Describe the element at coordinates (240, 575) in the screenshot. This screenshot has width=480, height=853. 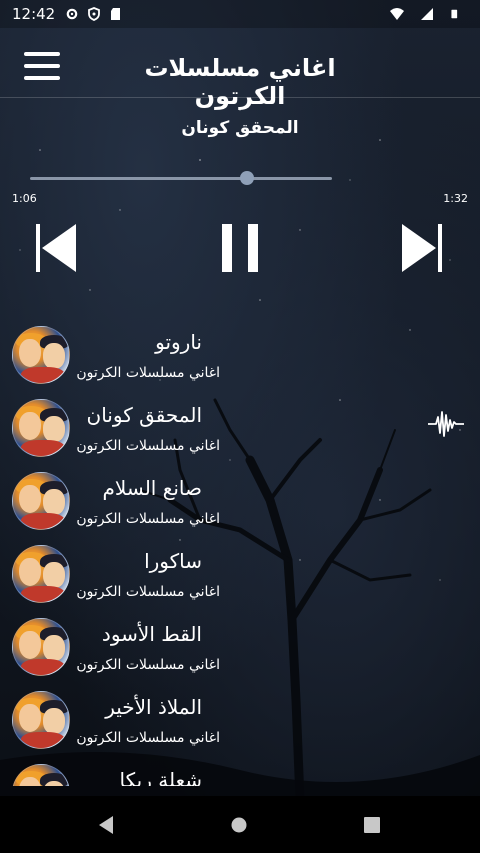
I see `playlist-item: ساكورا اغاني مسلسلات الكرتون` at that location.